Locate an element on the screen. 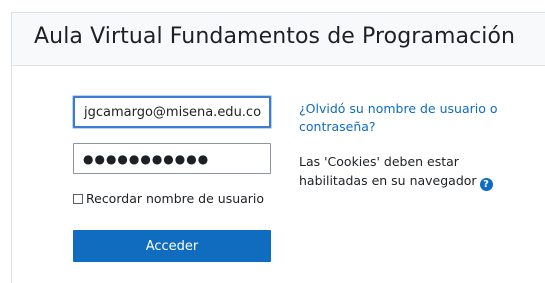 This screenshot has height=283, width=545. password-input: ●●●●●●●●●●● is located at coordinates (172, 158).